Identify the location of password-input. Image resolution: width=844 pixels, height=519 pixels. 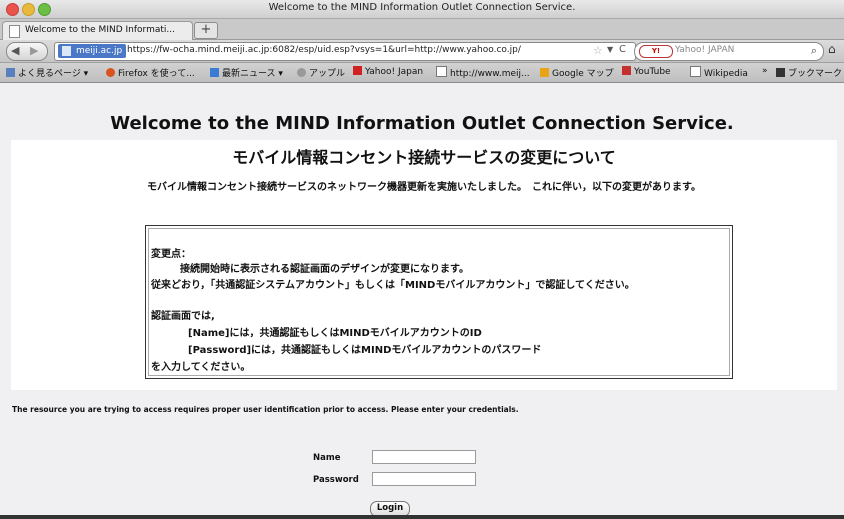
(424, 479).